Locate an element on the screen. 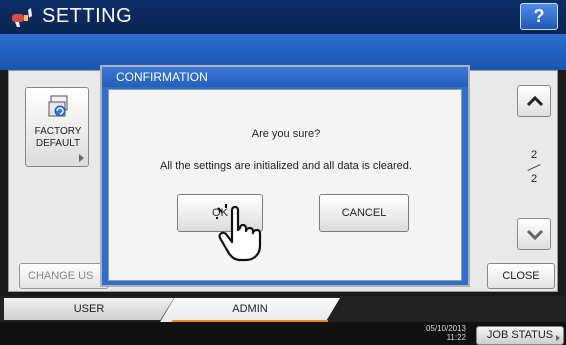 The image size is (566, 345). setting-icon is located at coordinates (22, 17).